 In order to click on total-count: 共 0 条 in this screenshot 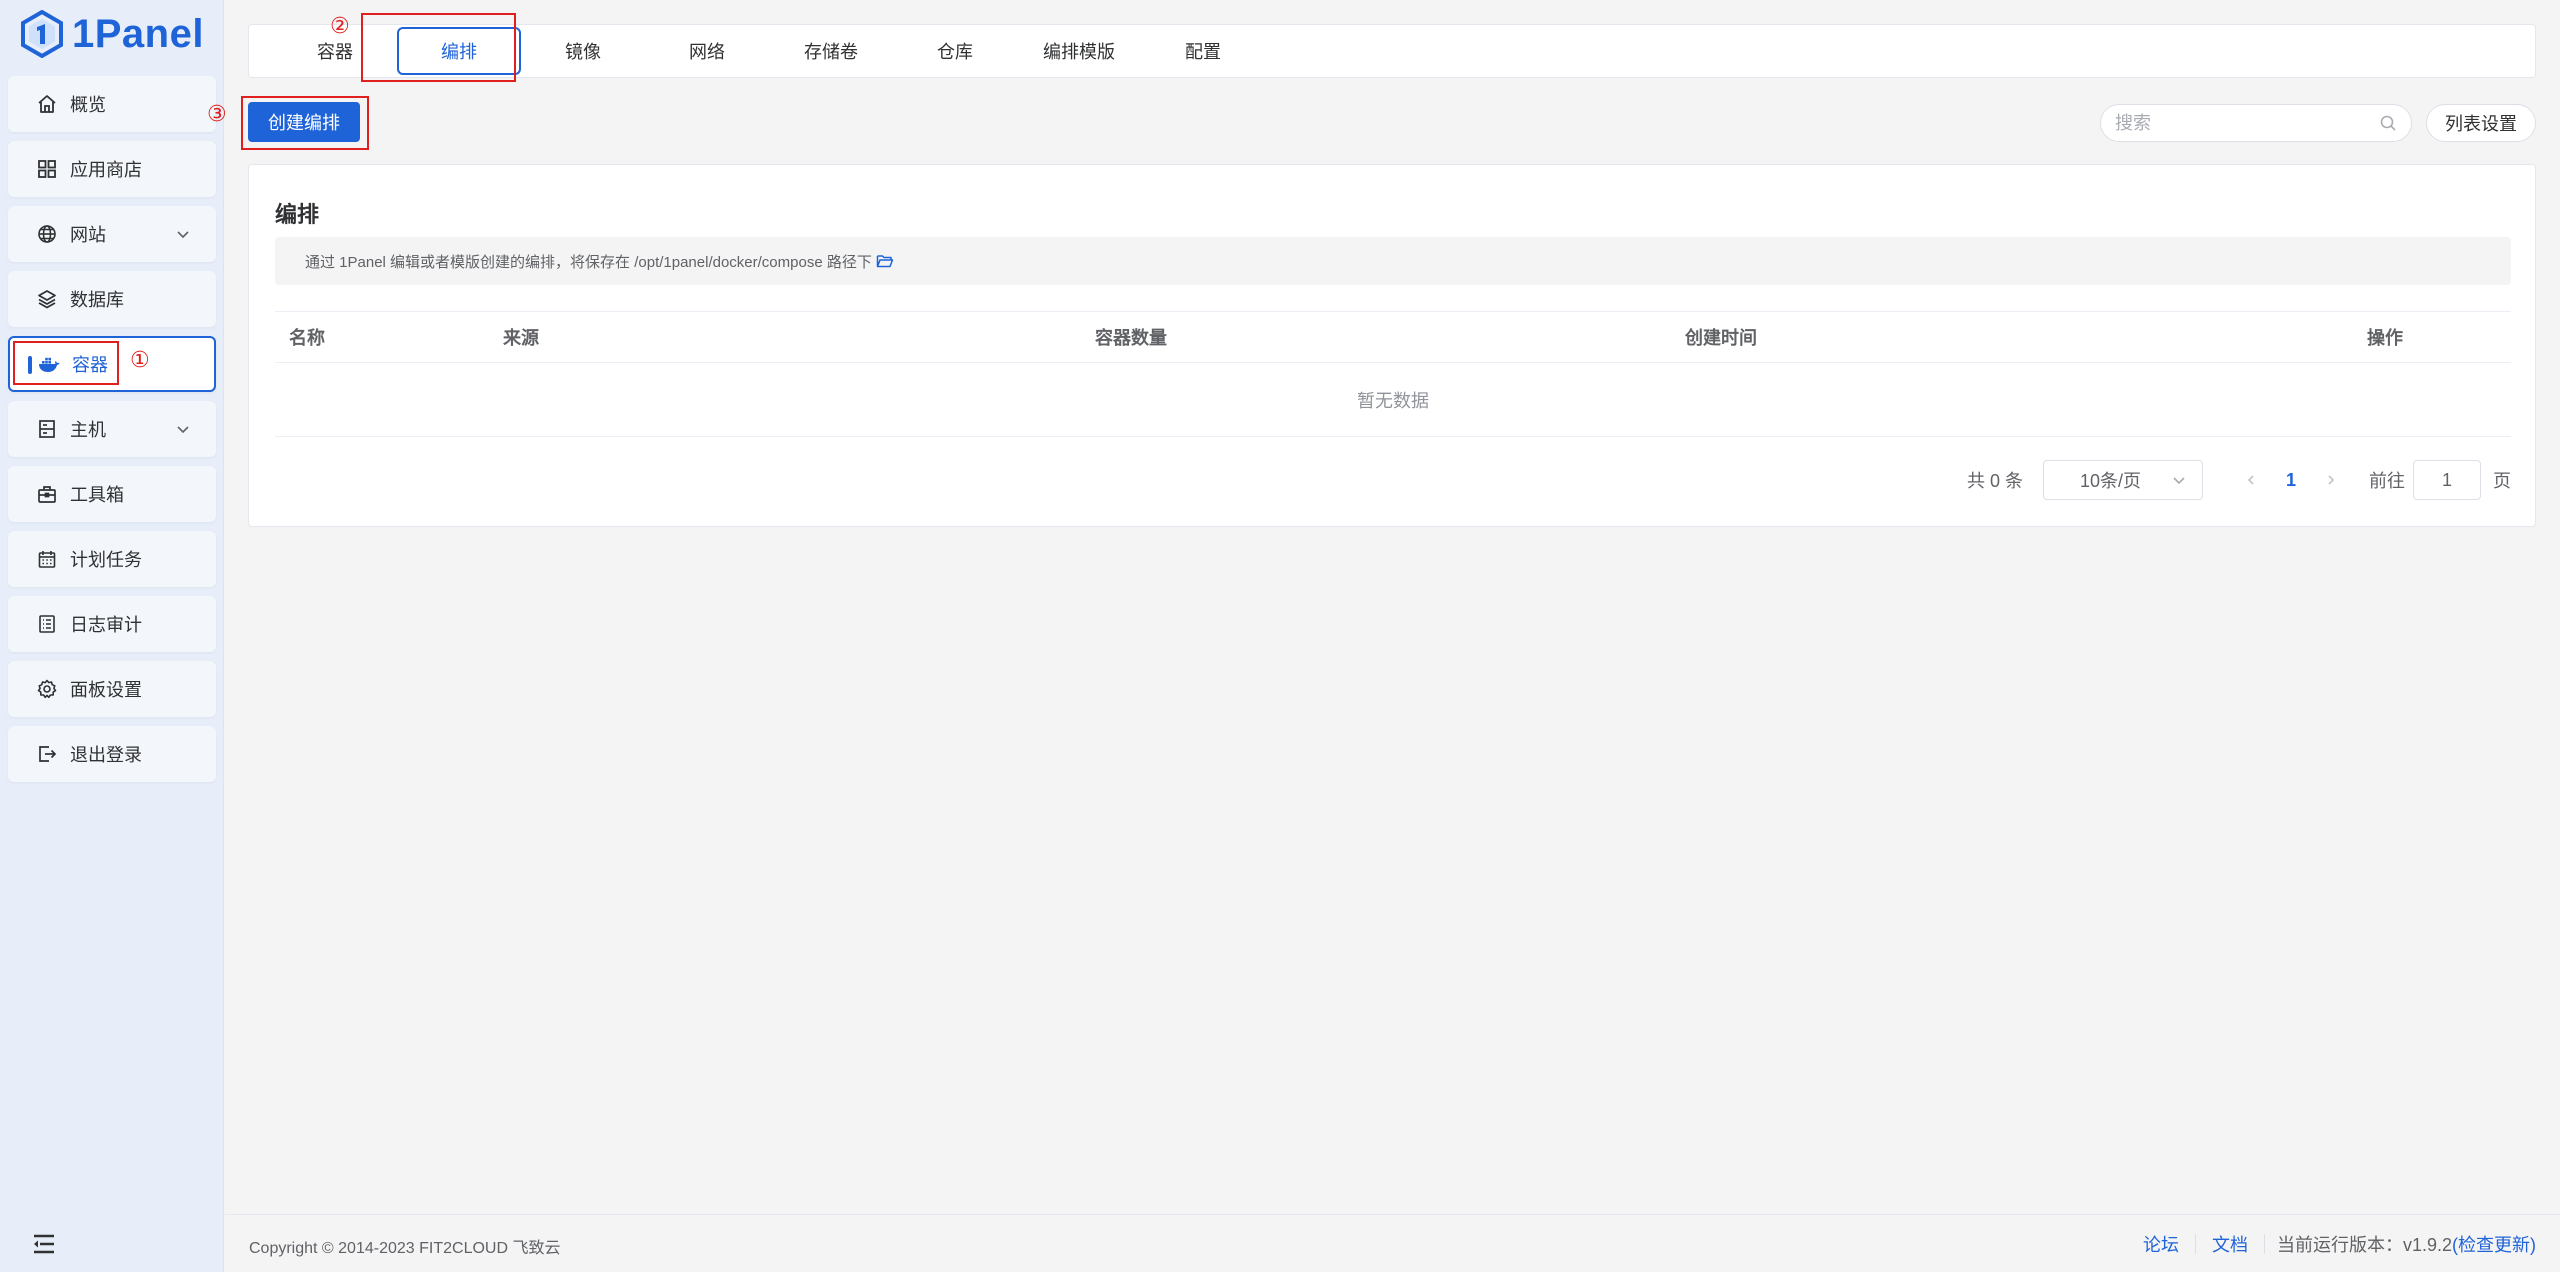, I will do `click(1994, 481)`.